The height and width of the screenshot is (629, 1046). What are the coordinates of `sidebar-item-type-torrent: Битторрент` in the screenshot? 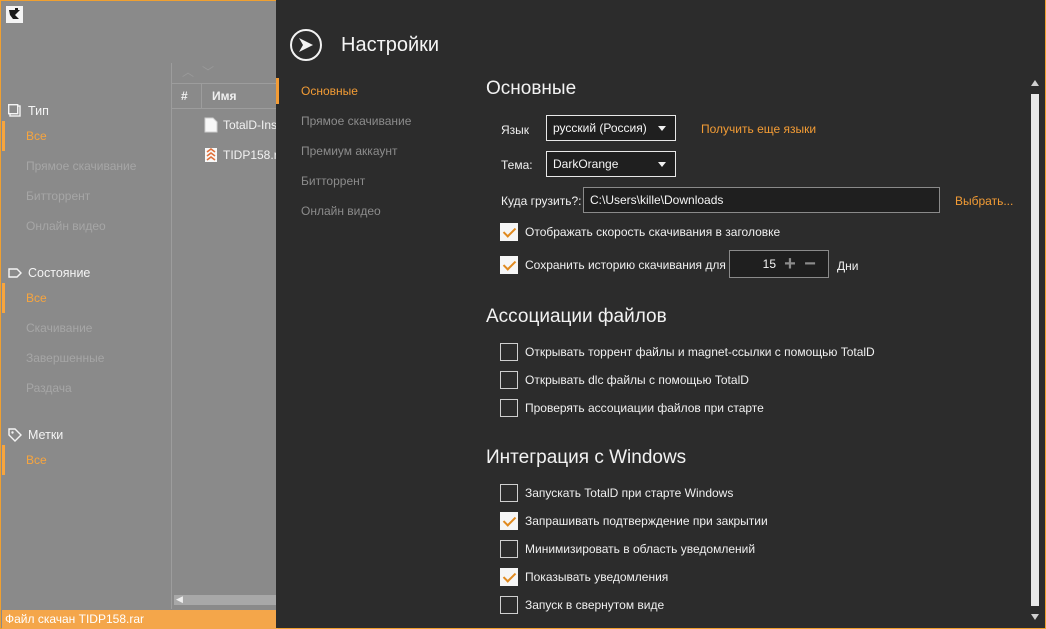 It's located at (86, 196).